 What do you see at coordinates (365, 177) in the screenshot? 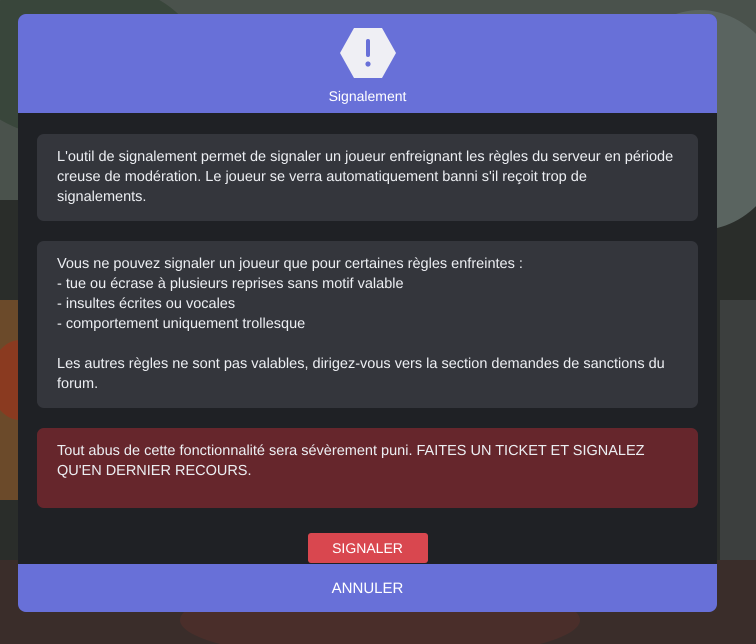
I see `panel-text: L'outil de signalement permet de signaler un joueur enfreignant les règles du serveur en période creuse de modération. Le joueur se verra automatiquement banni s'il reçoit trop de signalements.` at bounding box center [365, 177].